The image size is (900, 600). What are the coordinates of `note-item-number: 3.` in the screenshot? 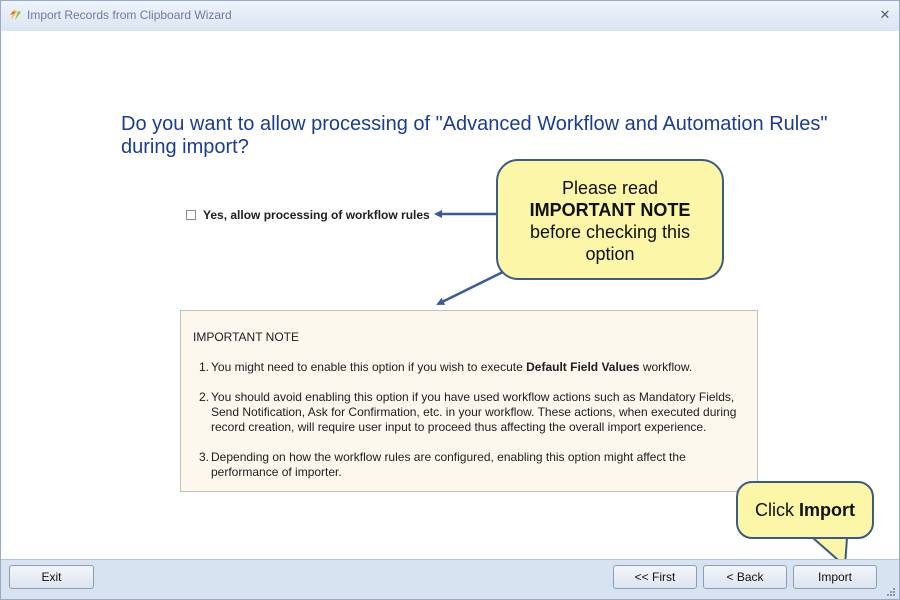 It's located at (204, 457).